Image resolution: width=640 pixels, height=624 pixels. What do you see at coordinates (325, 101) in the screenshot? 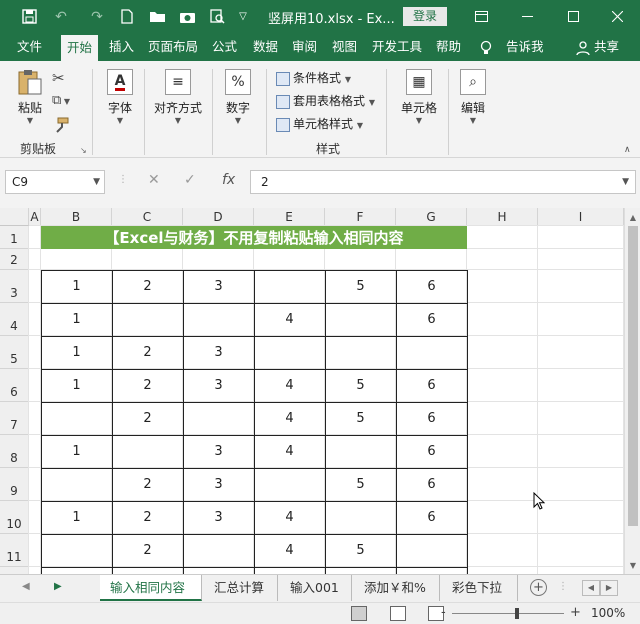
I see `table-format-button: 套用表格格式 ▼` at bounding box center [325, 101].